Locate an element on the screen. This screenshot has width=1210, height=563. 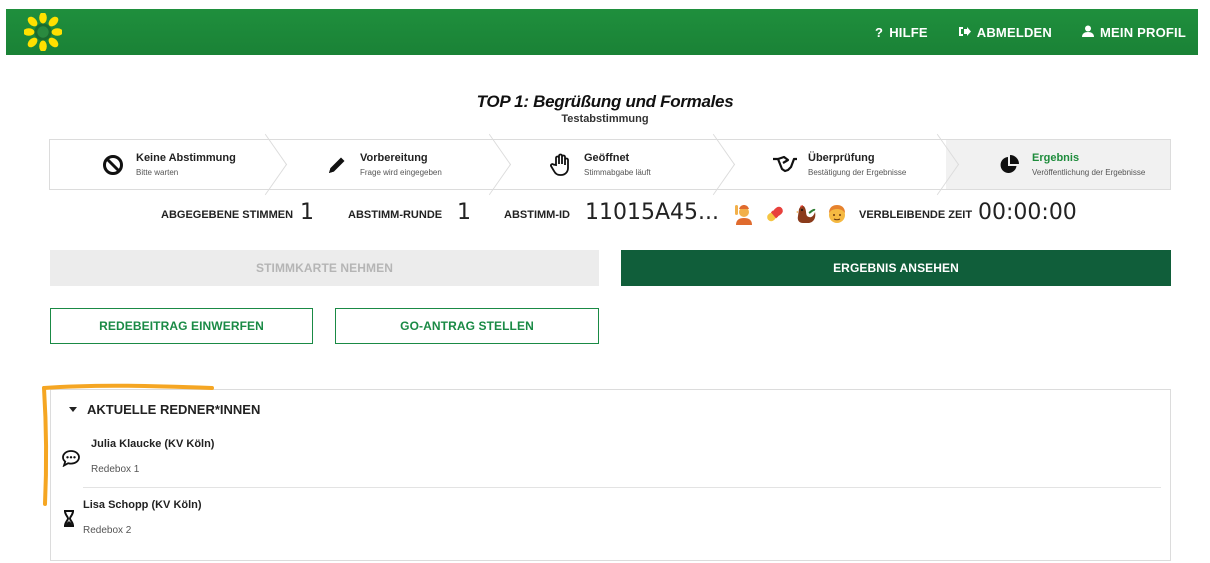
speaker-box: Redebox 1 is located at coordinates (115, 469).